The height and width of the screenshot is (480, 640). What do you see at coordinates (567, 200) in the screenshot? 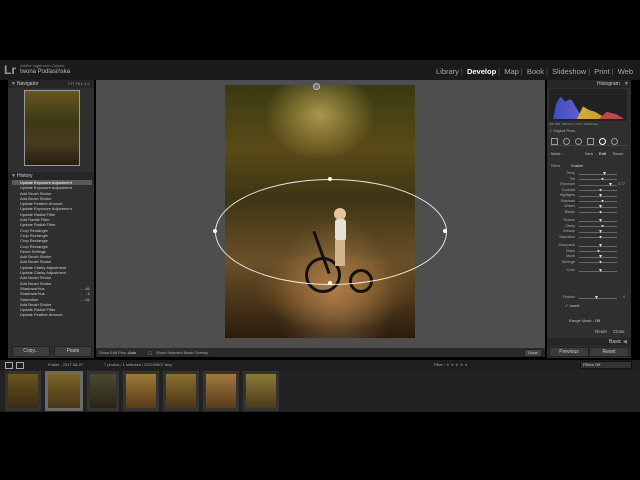
I see `slider-label: Shadows` at bounding box center [567, 200].